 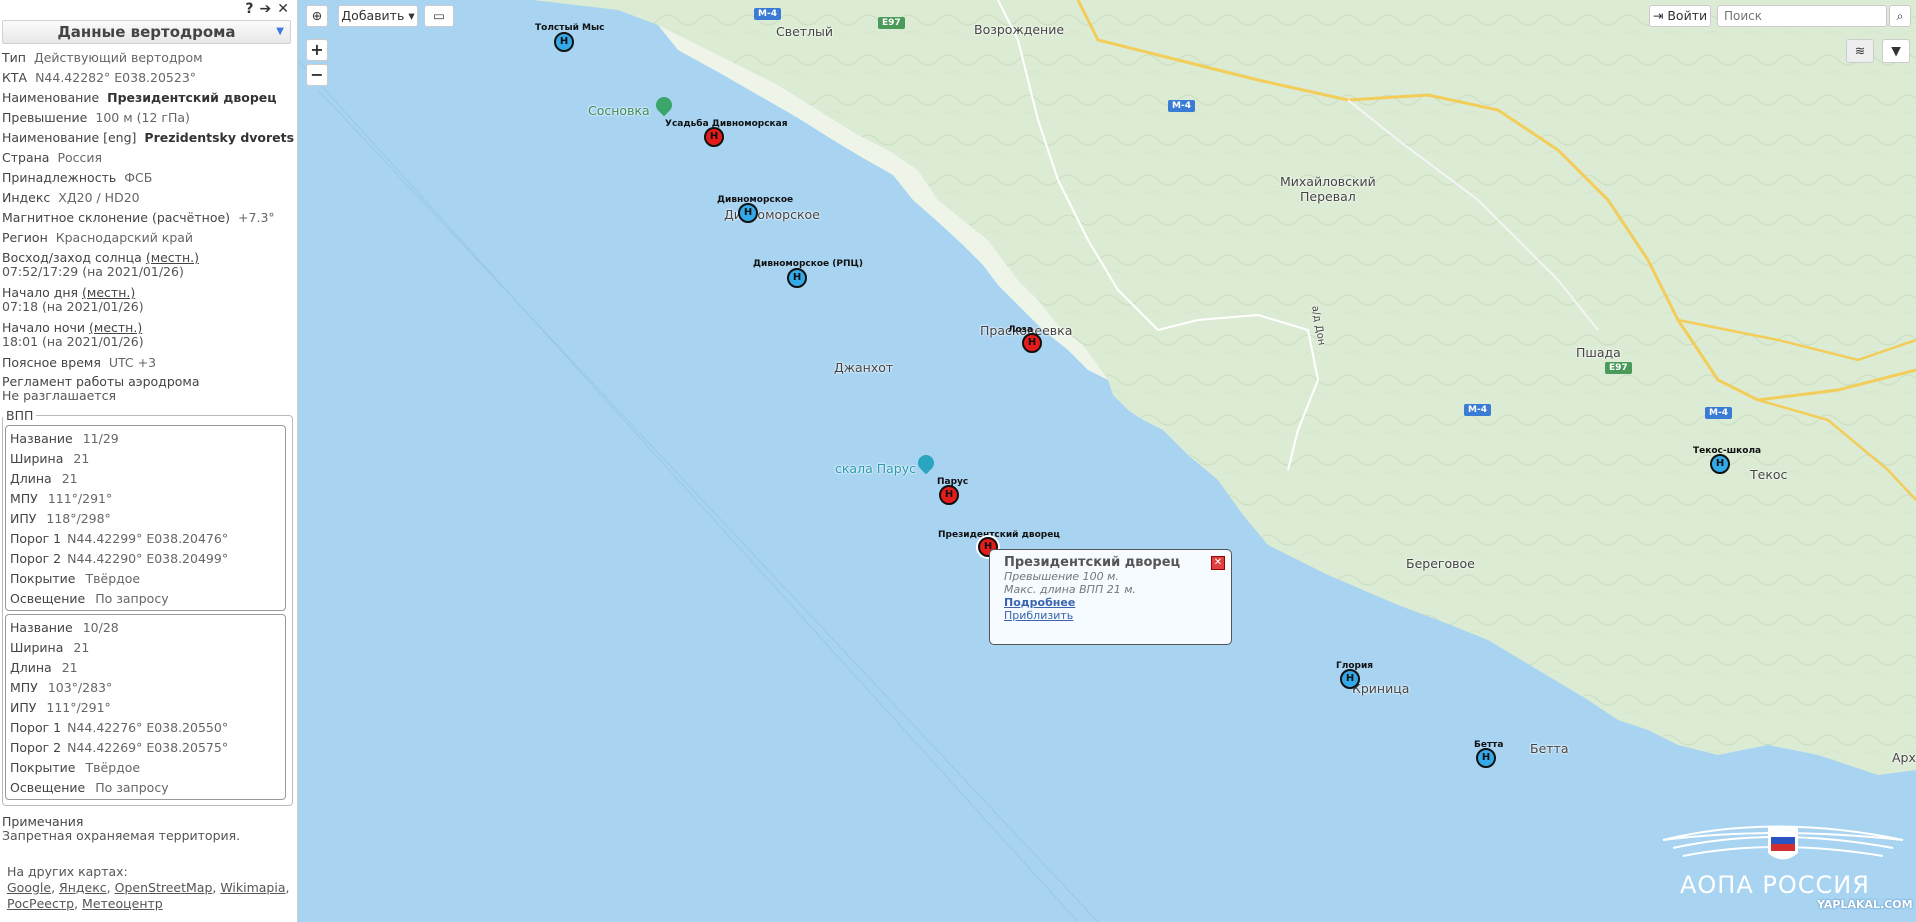 I want to click on heliport-label: Текос-школа, so click(x=1727, y=451).